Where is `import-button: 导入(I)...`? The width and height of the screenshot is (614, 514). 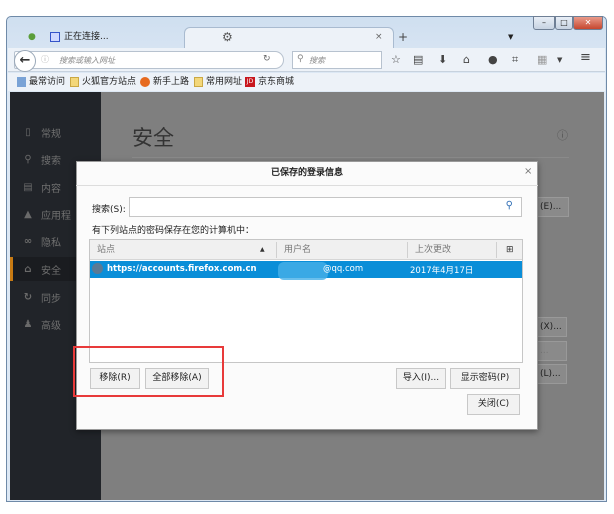
import-button: 导入(I)... is located at coordinates (421, 378).